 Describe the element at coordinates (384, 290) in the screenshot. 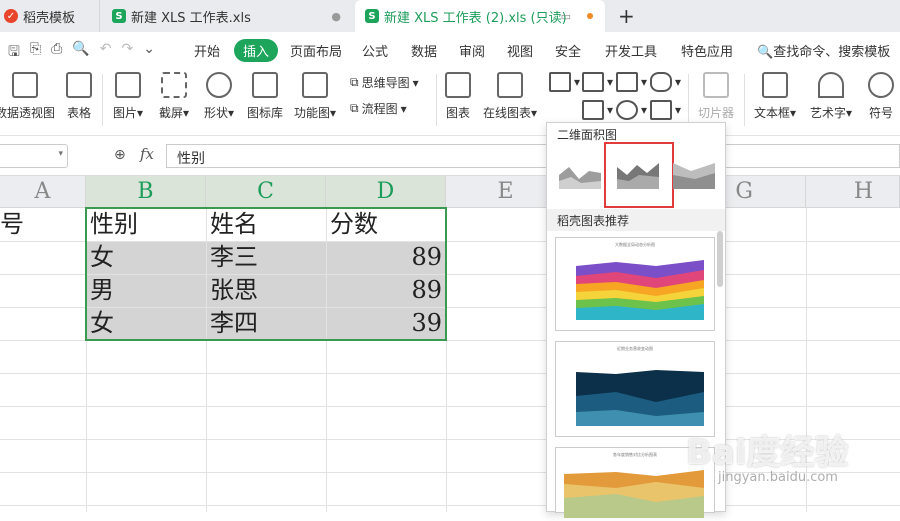

I see `cell-d3: 89` at that location.